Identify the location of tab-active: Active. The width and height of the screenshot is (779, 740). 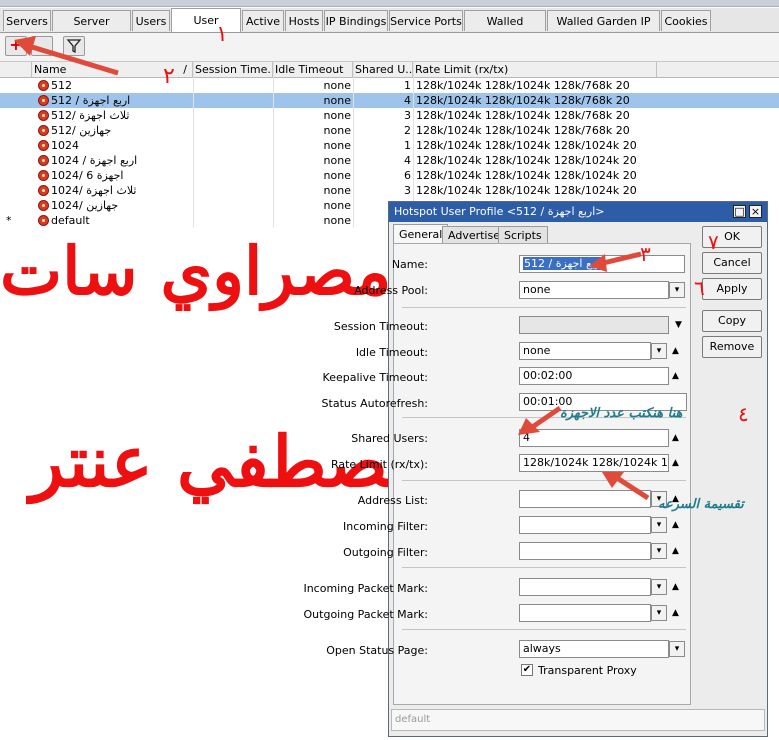
(263, 20).